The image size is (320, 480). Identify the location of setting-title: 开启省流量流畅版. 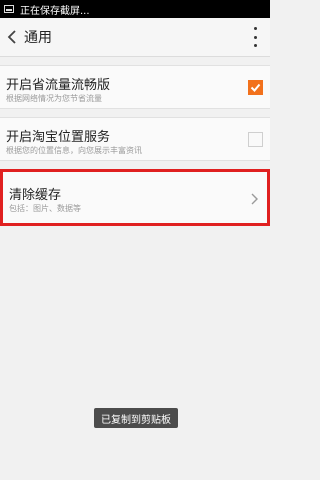
(58, 85).